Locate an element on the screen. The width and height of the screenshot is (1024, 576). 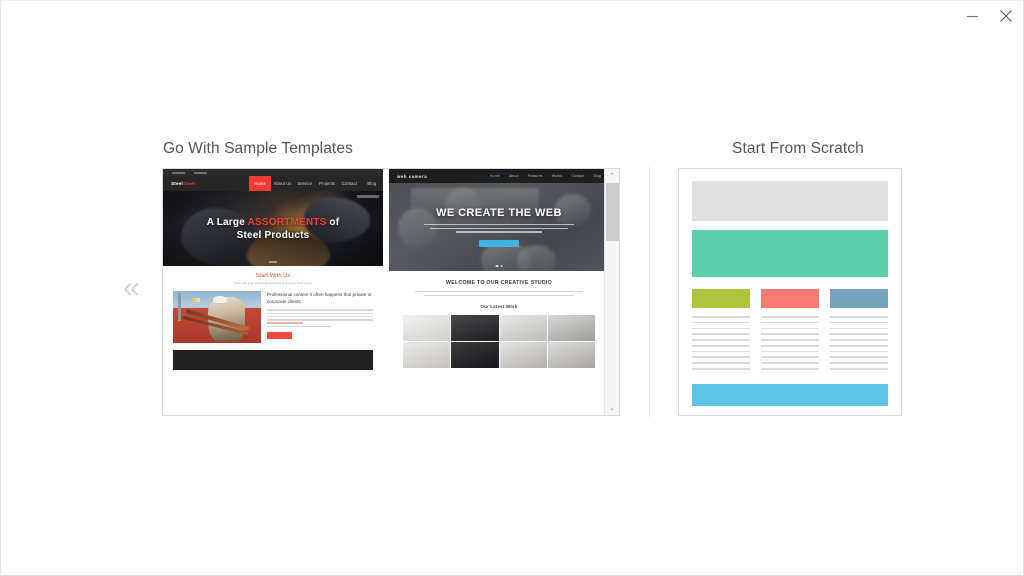
template1-logo-accent: Steel is located at coordinates (188, 183).